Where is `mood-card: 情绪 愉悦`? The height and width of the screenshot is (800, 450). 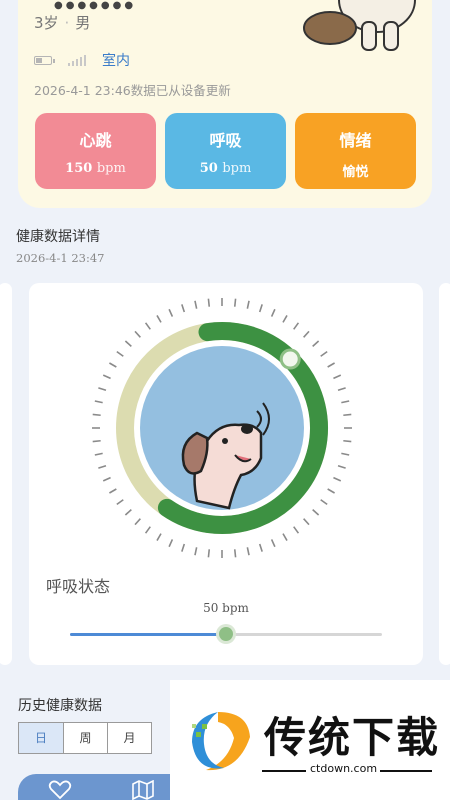
mood-card: 情绪 愉悦 is located at coordinates (355, 151).